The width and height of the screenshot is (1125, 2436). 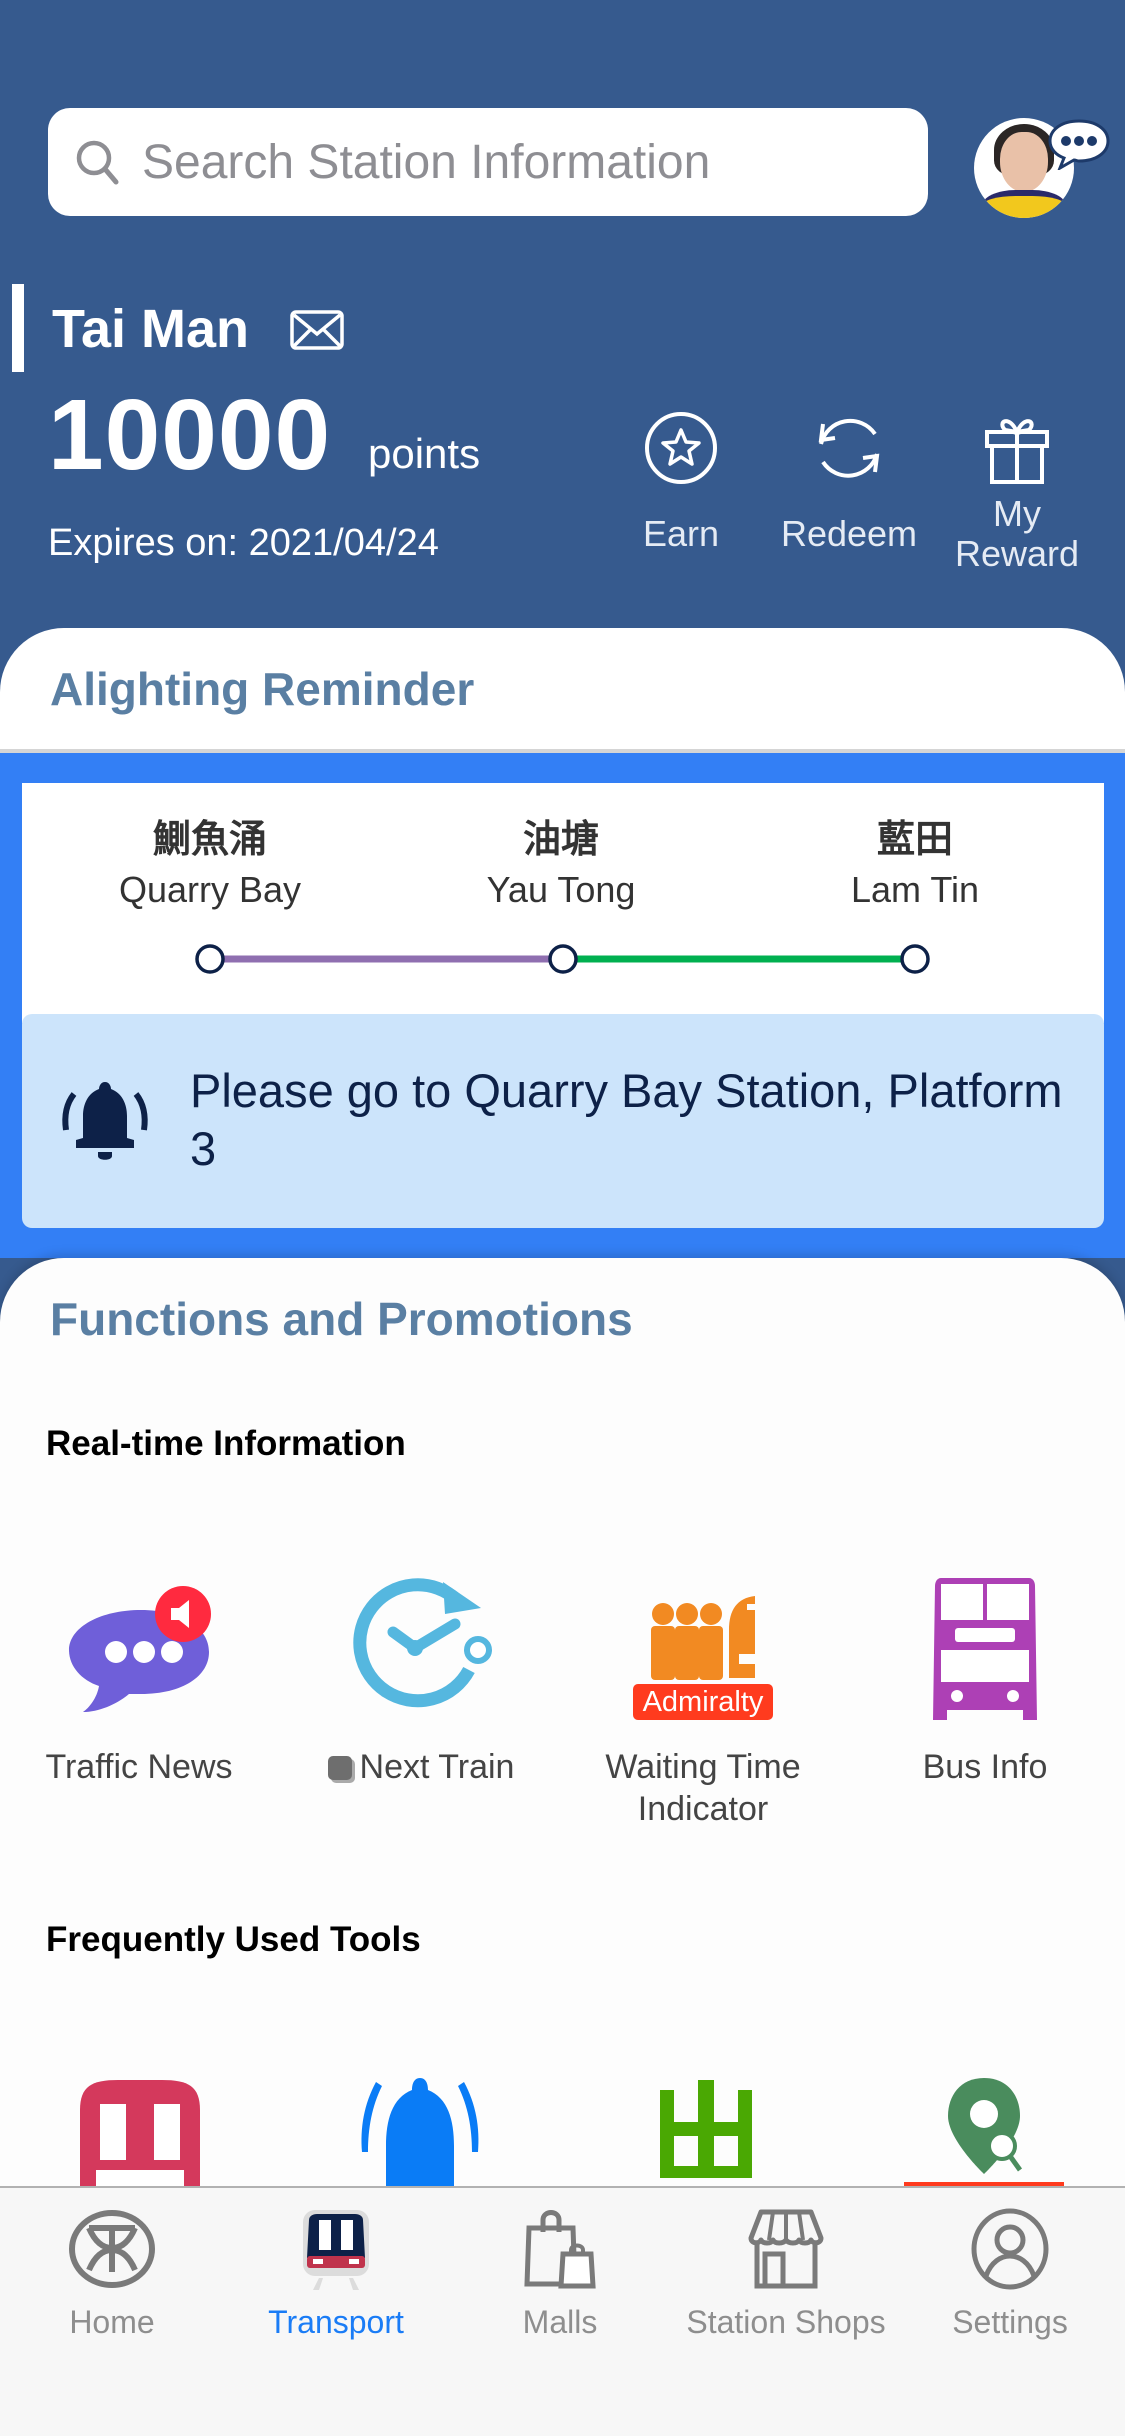 I want to click on points-expiry: Expires on: 2021/04/24, so click(x=243, y=543).